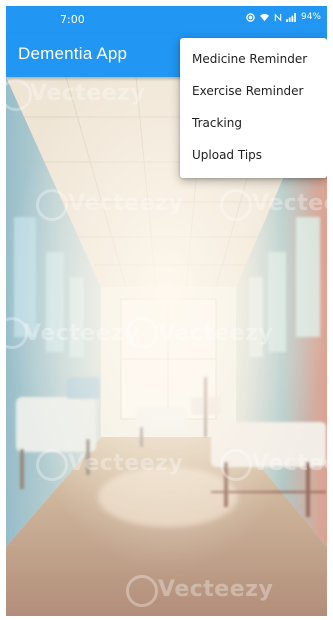 The image size is (333, 620). I want to click on menu-item-exercise-reminder: Exercise Reminder, so click(253, 91).